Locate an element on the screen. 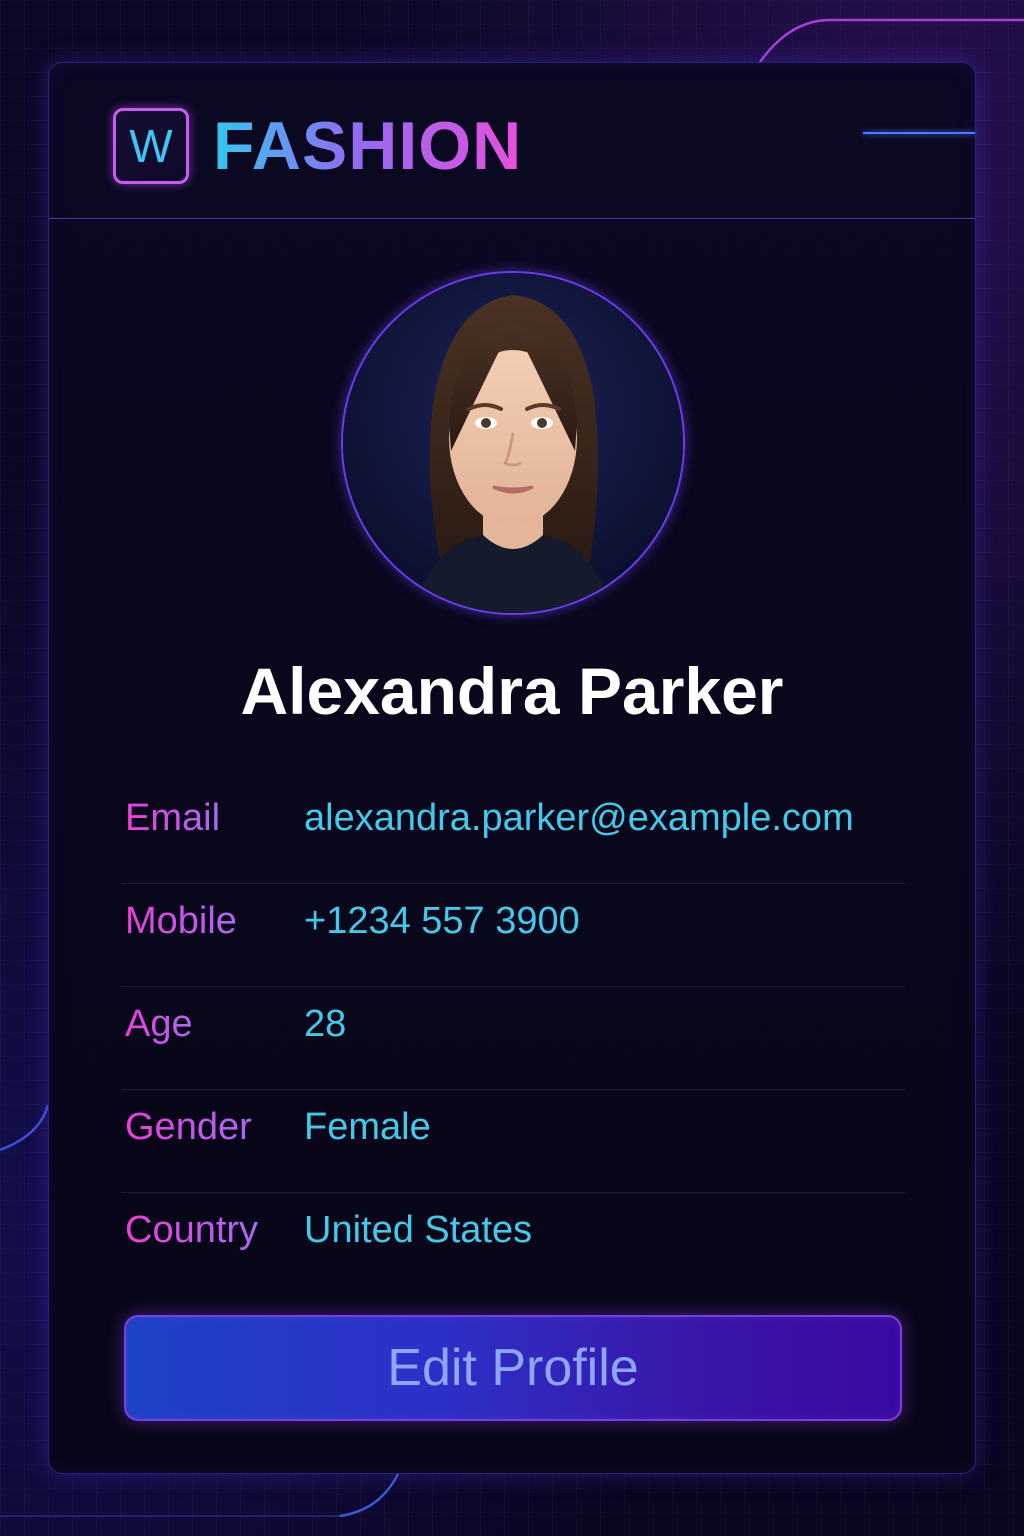 The image size is (1024, 1536). detail-row-age: Age 28 is located at coordinates (513, 1038).